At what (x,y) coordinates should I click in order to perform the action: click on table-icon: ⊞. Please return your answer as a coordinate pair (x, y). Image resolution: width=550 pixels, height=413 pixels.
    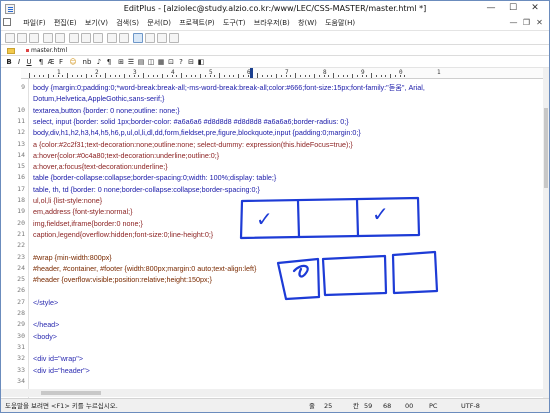
    Looking at the image, I should click on (121, 62).